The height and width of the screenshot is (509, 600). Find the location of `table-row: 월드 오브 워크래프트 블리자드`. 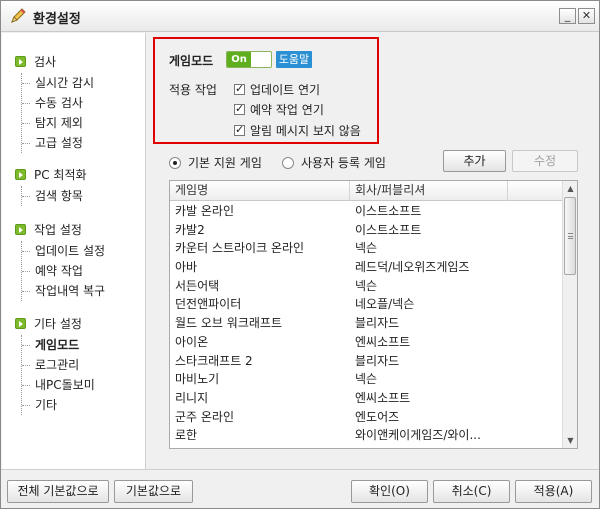

table-row: 월드 오브 워크래프트 블리자드 is located at coordinates (366, 323).